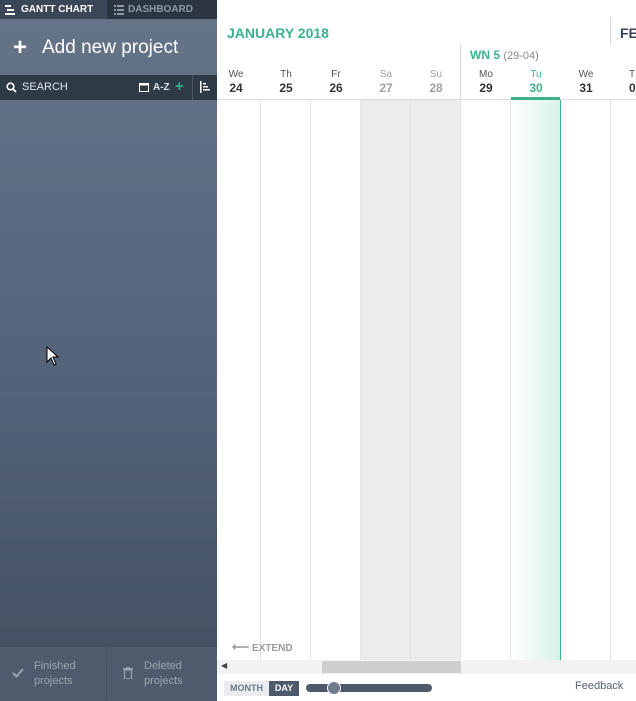  What do you see at coordinates (535, 98) in the screenshot?
I see `today-indicator` at bounding box center [535, 98].